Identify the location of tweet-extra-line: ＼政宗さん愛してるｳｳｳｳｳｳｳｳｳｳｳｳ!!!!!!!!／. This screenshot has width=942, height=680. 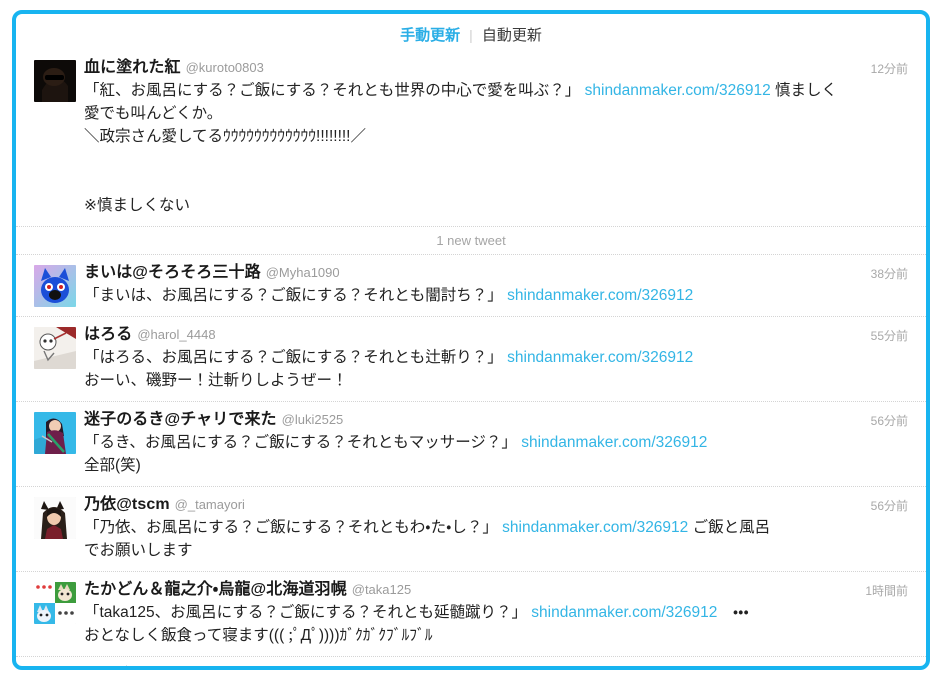
(225, 136).